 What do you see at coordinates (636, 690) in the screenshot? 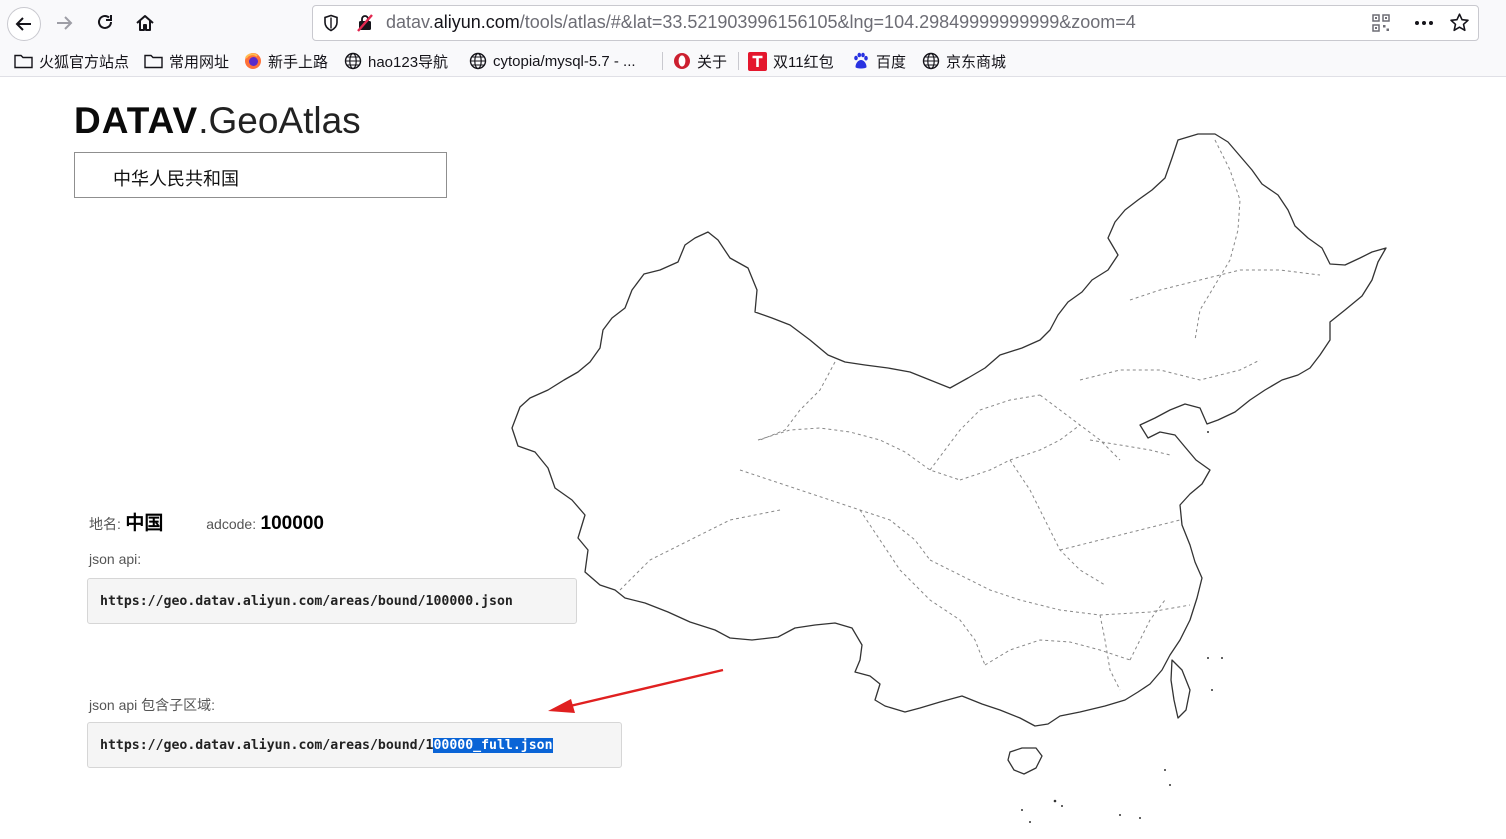
I see `annotation-arrow-icon` at bounding box center [636, 690].